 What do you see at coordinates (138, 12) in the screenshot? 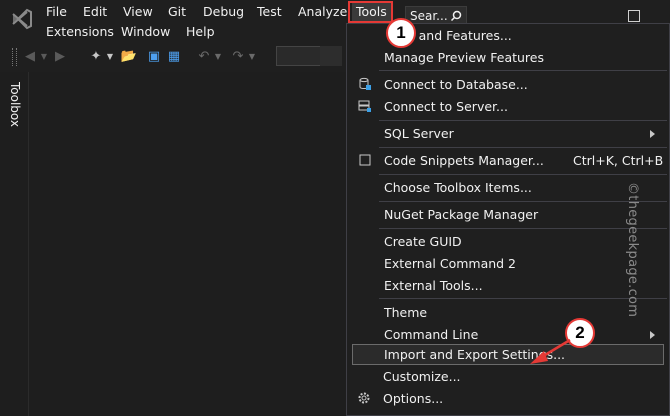
I see `menu-view: View` at bounding box center [138, 12].